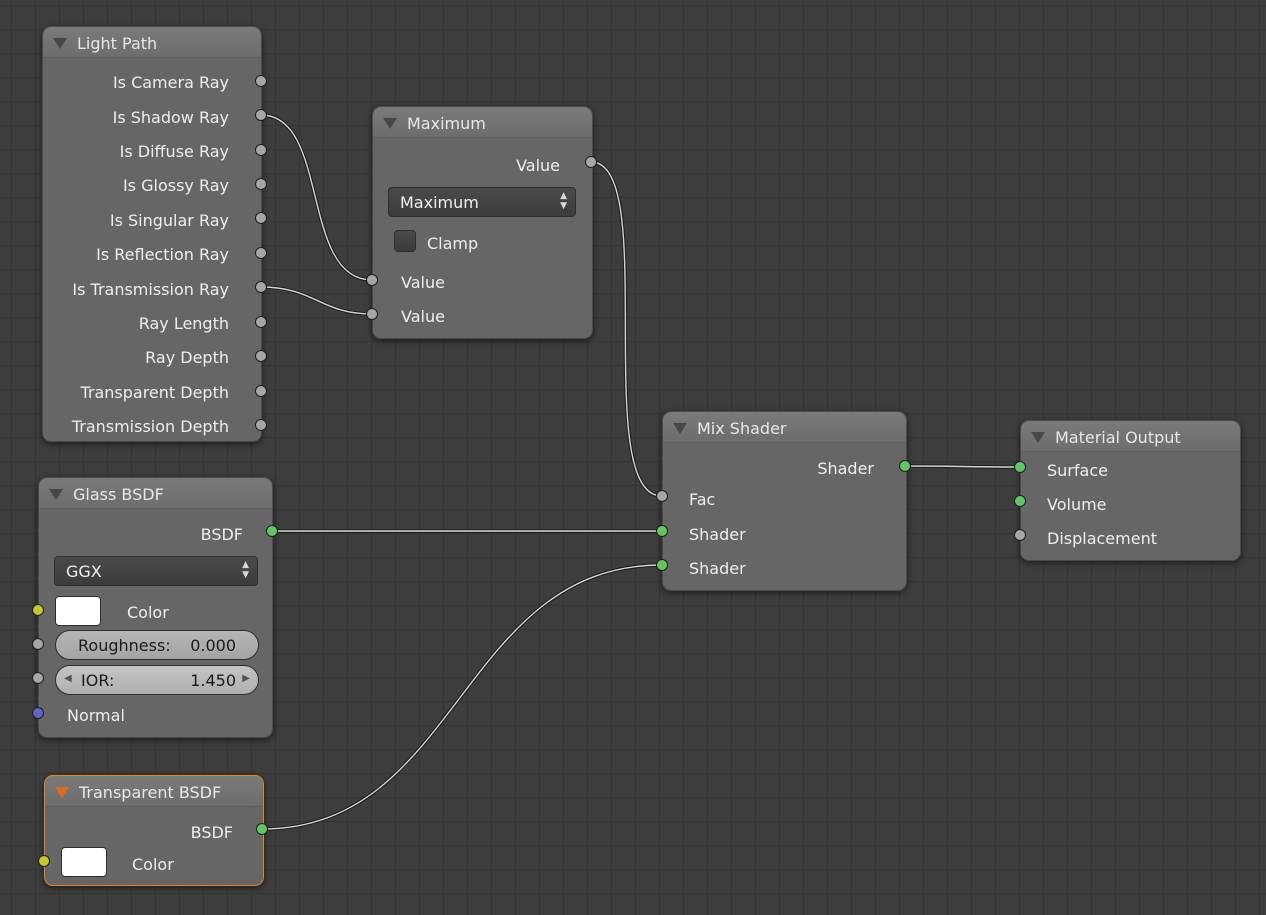 The image size is (1266, 915). What do you see at coordinates (482, 202) in the screenshot?
I see `operation-dropdown: Maximum ▲ ▼` at bounding box center [482, 202].